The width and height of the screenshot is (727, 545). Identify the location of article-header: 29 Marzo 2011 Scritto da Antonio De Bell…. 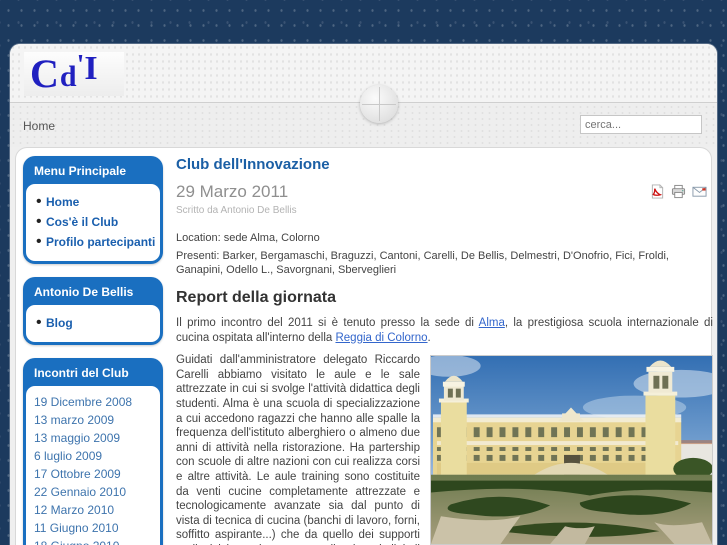
(444, 199).